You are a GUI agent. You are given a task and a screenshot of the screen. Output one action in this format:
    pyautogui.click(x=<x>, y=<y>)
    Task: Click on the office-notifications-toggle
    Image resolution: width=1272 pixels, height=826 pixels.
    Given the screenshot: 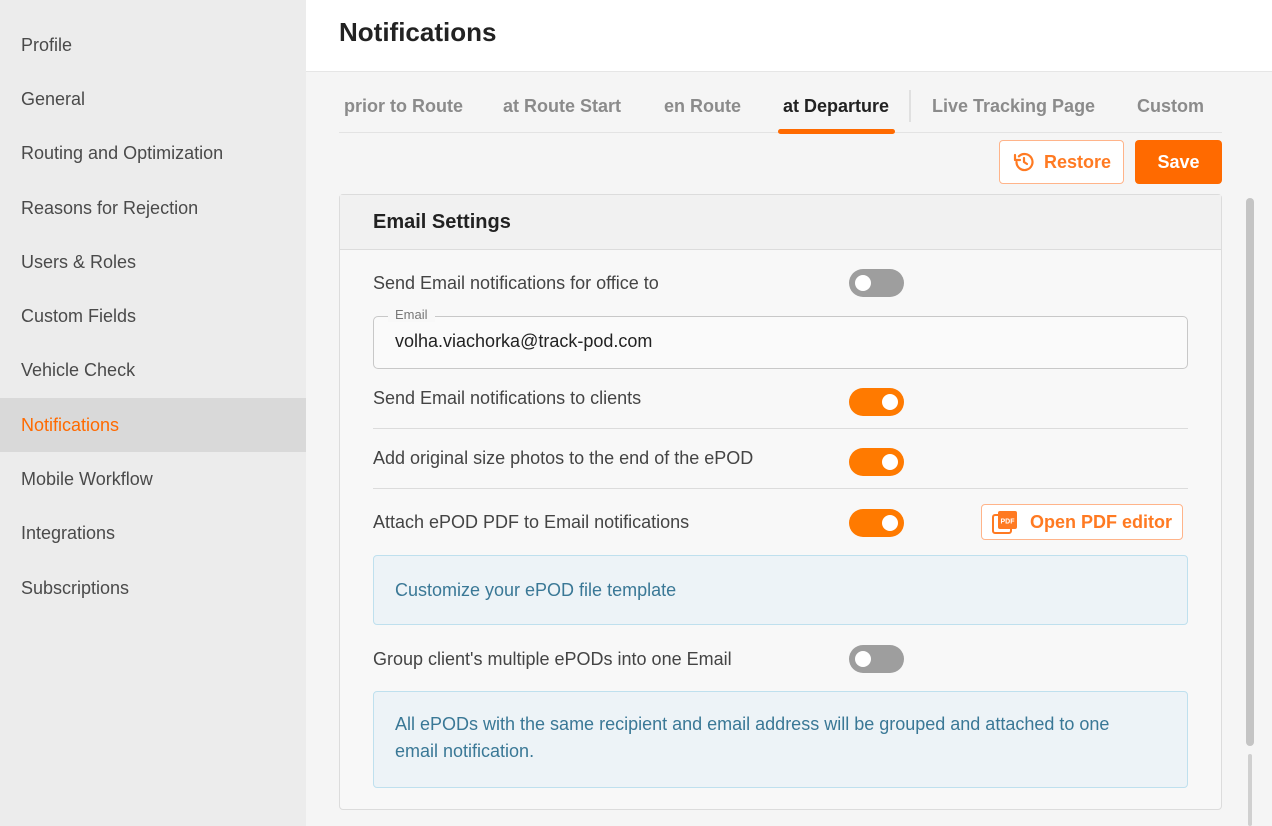 What is the action you would take?
    pyautogui.click(x=876, y=283)
    